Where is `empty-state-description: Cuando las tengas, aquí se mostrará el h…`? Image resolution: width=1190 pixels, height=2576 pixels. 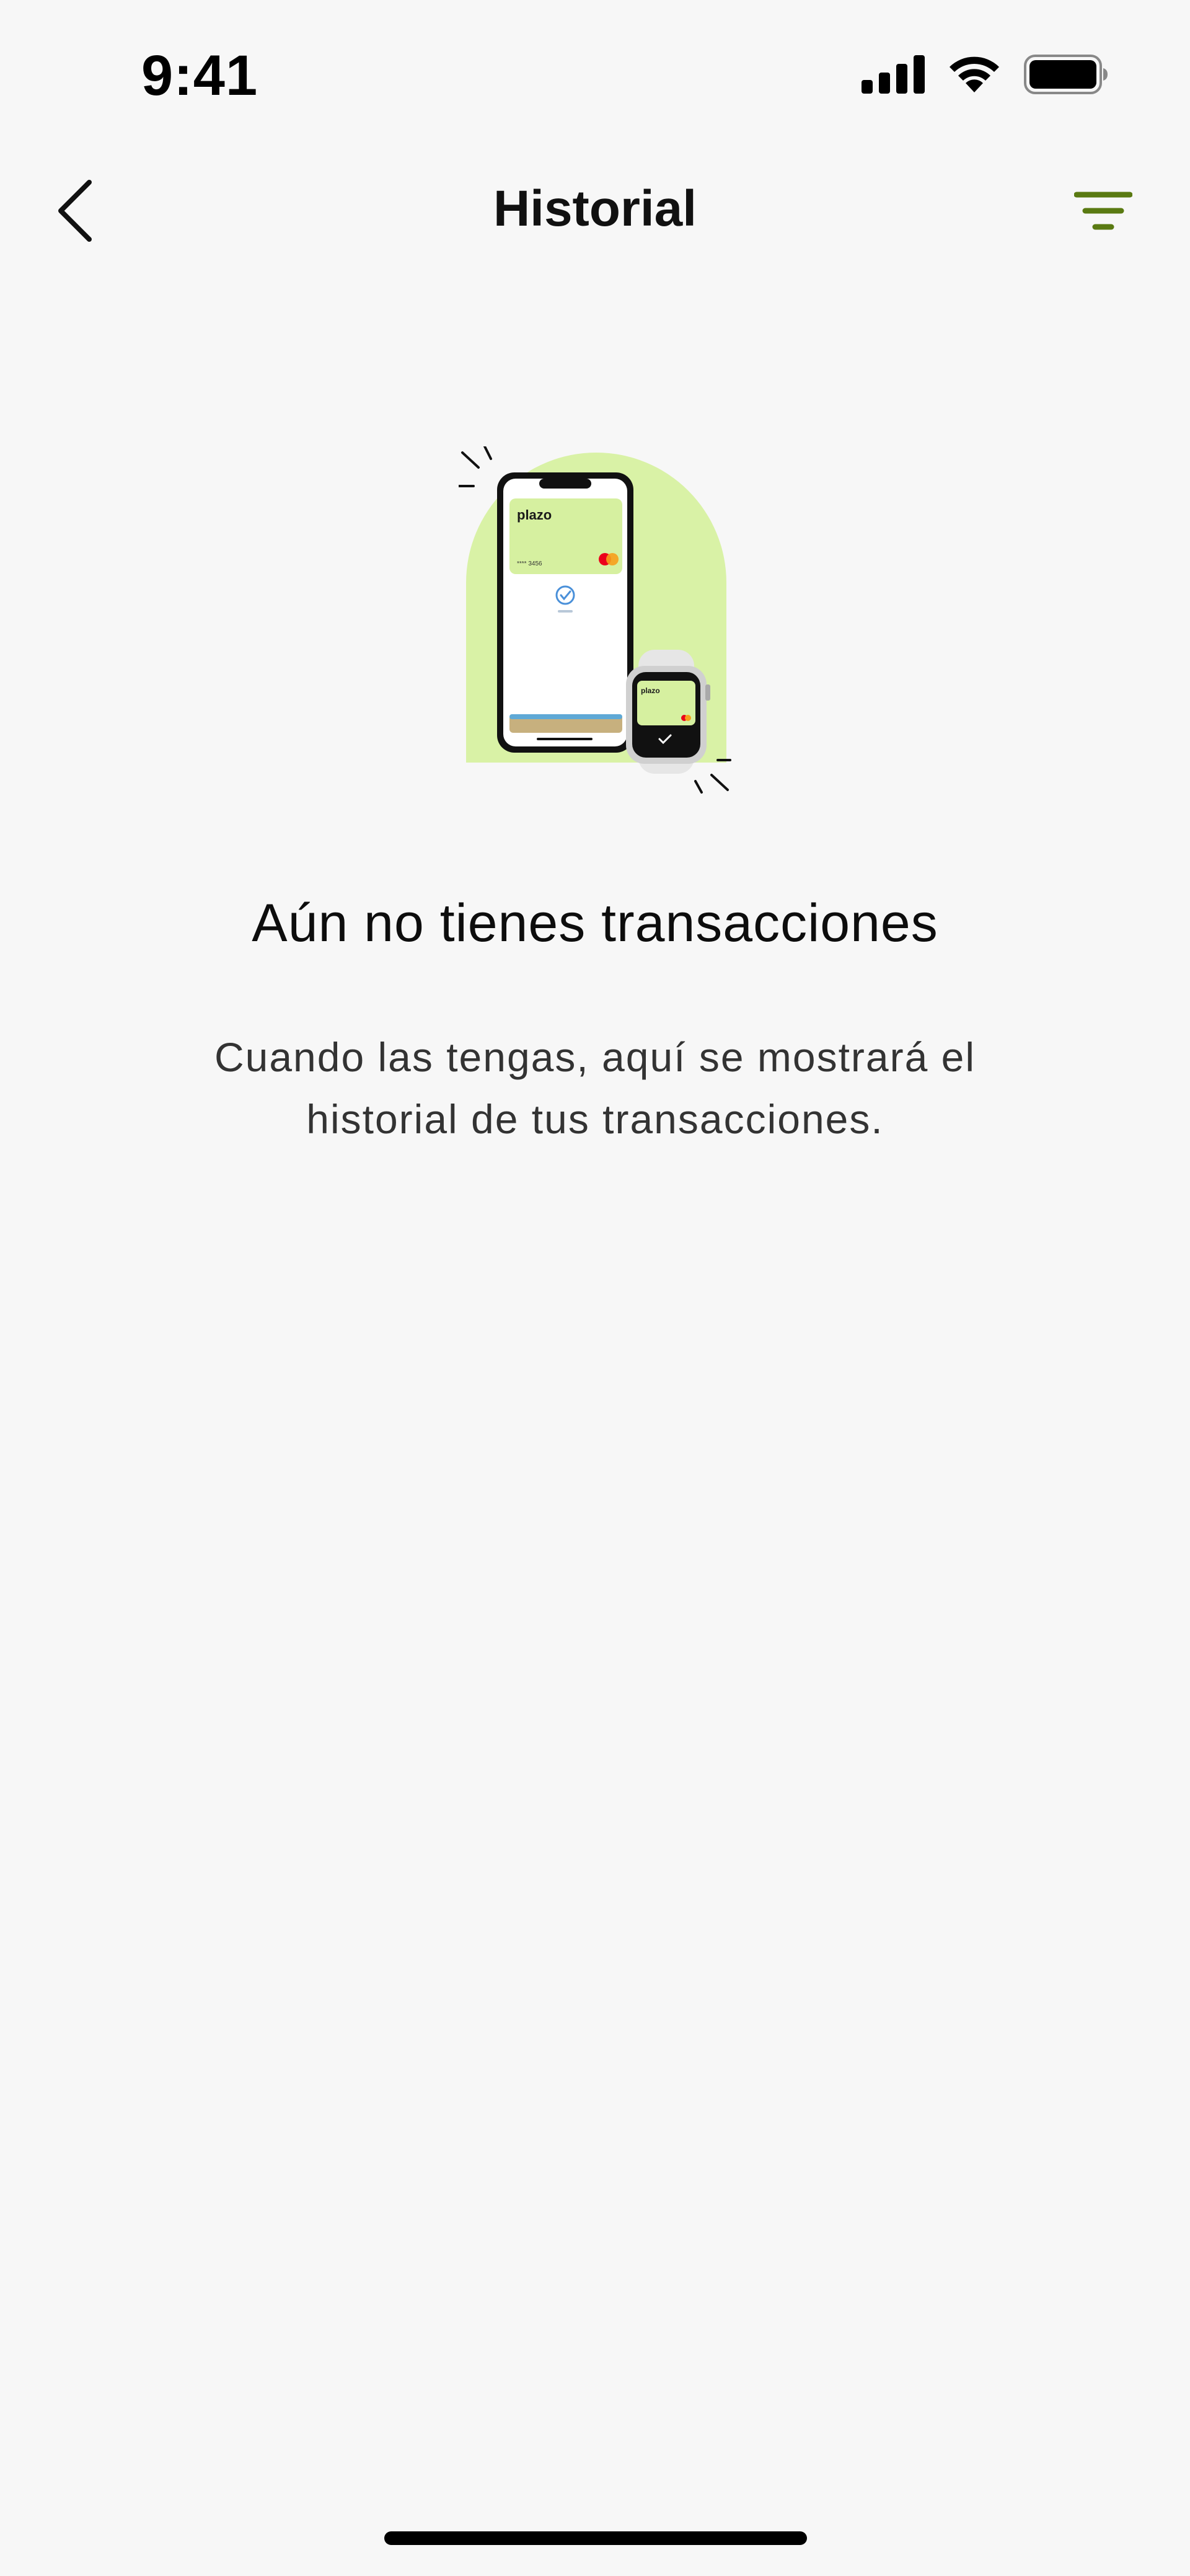
empty-state-description: Cuando las tengas, aquí se mostrará el h… is located at coordinates (595, 1088).